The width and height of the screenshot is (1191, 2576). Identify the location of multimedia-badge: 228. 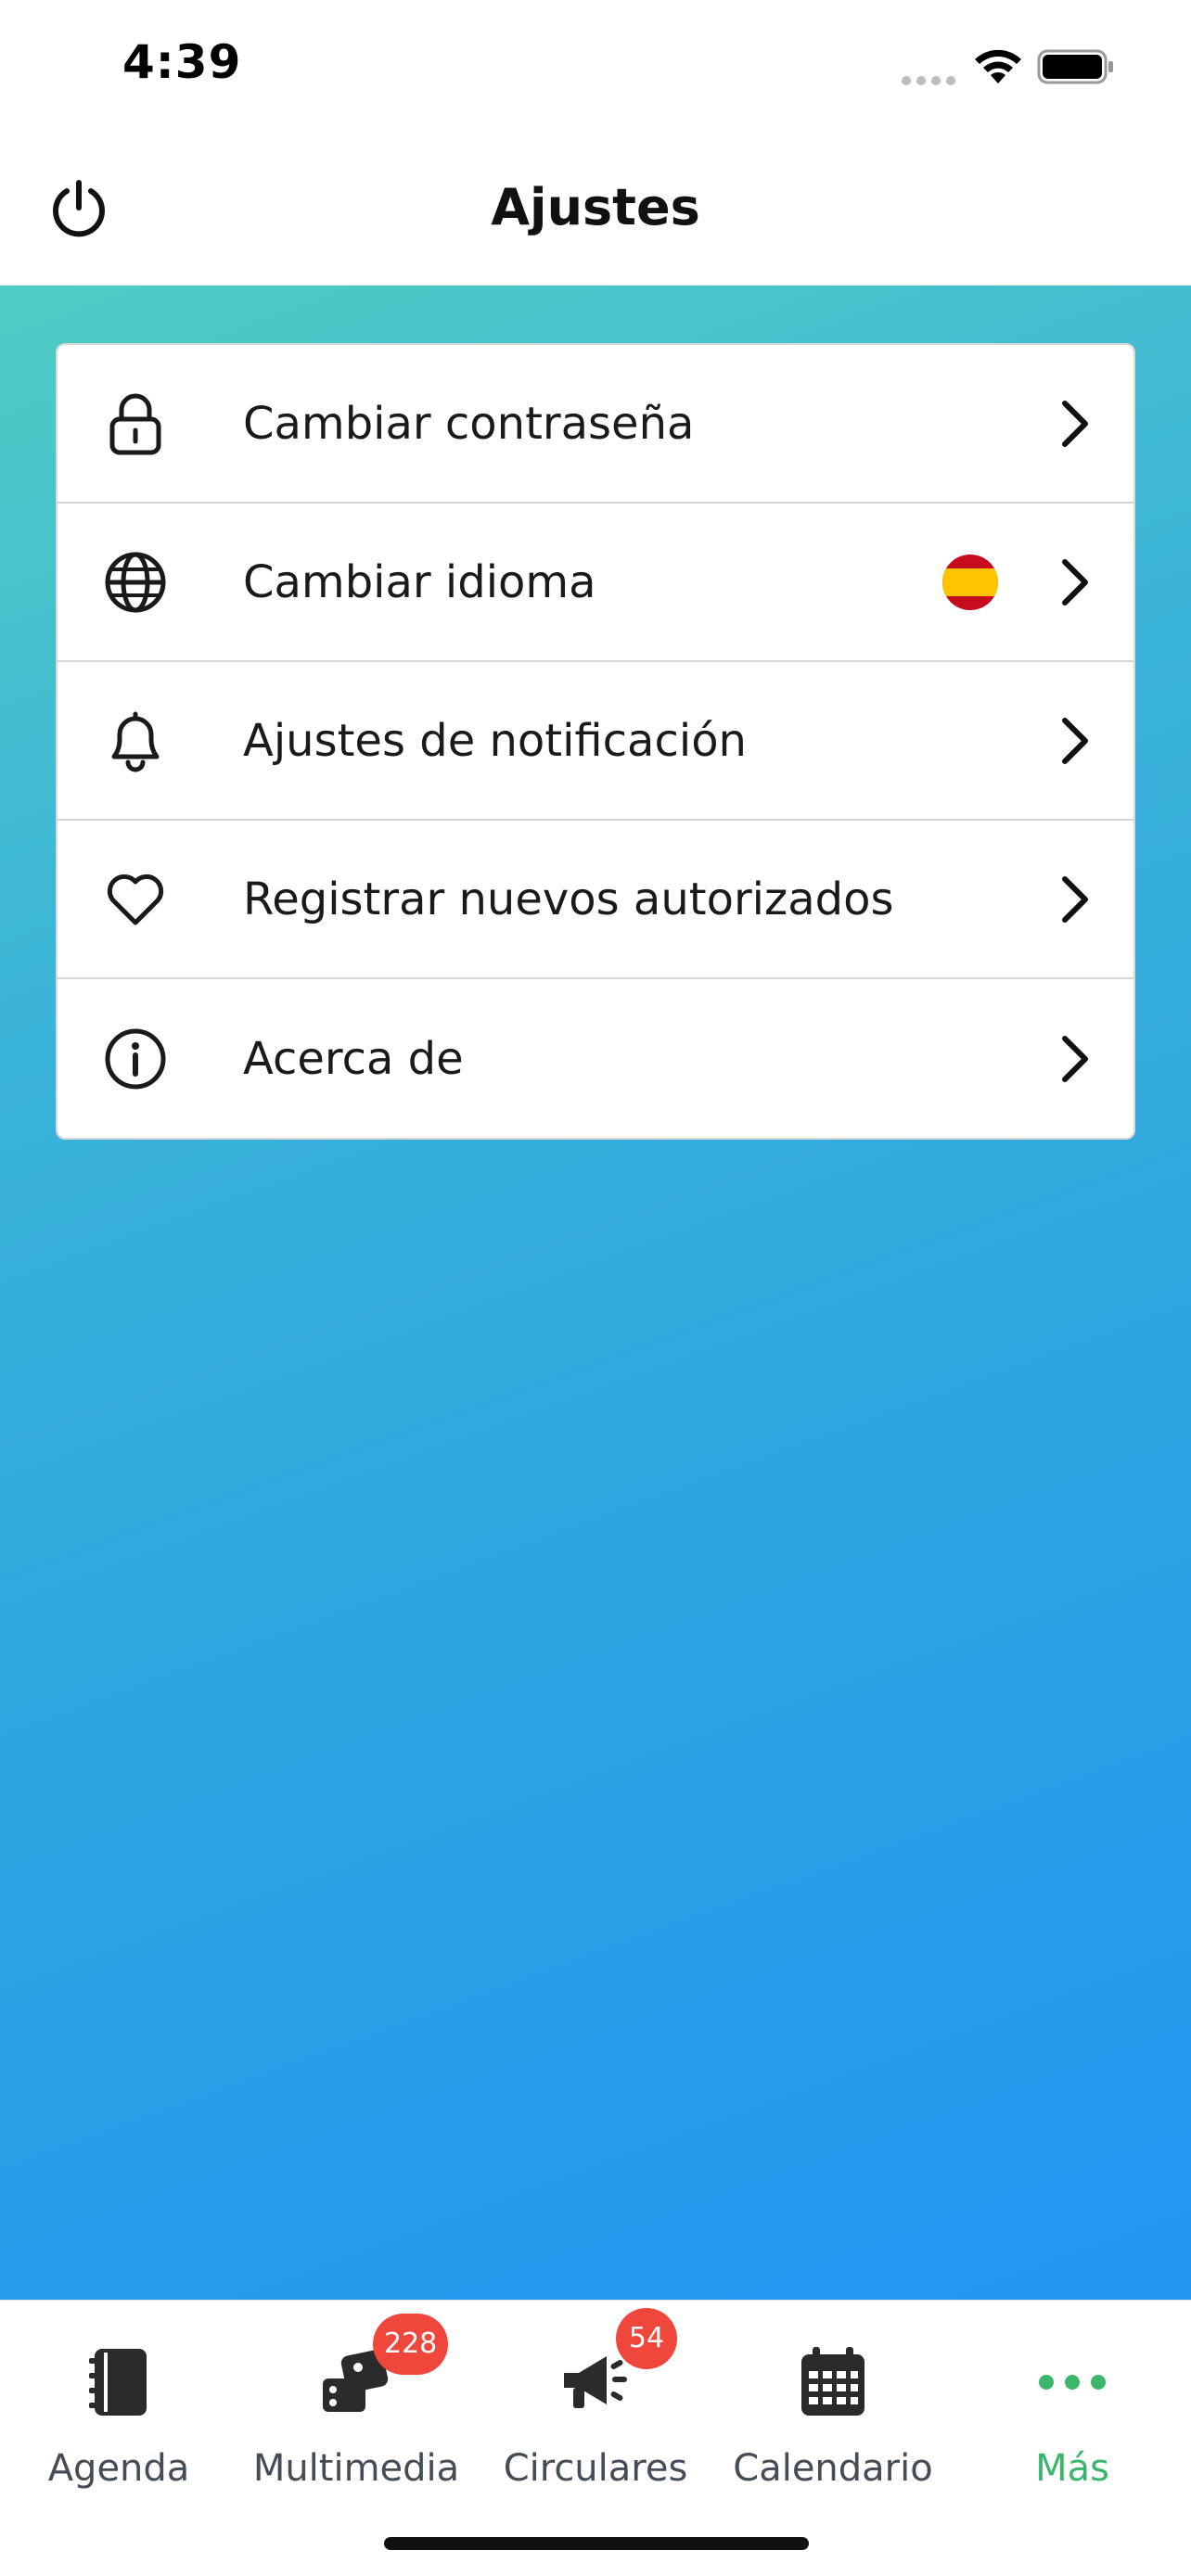
(411, 2344).